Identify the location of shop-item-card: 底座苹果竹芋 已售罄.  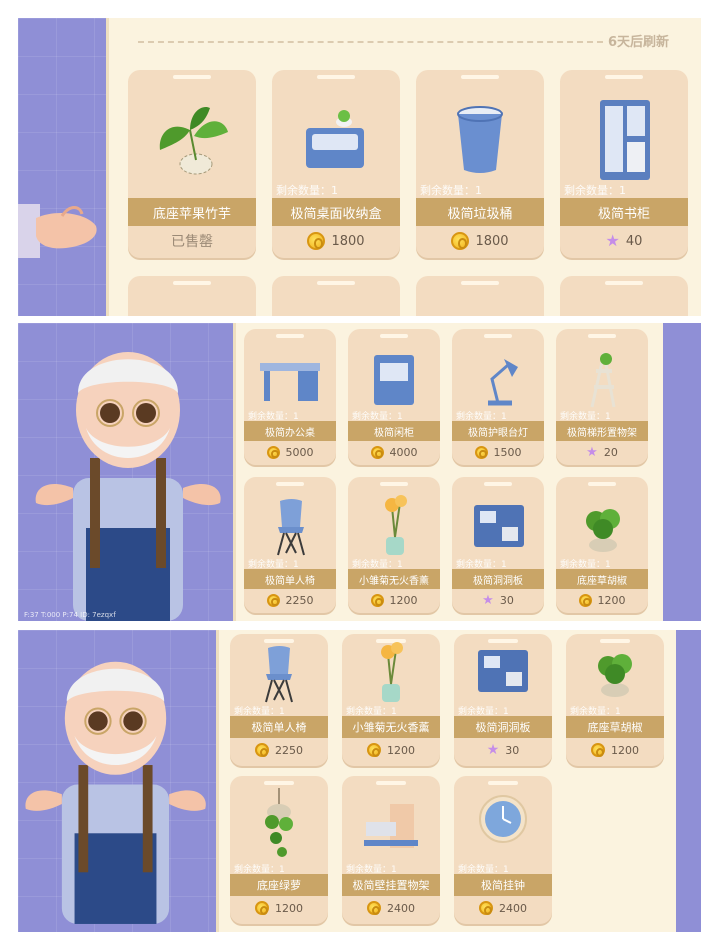
(192, 164).